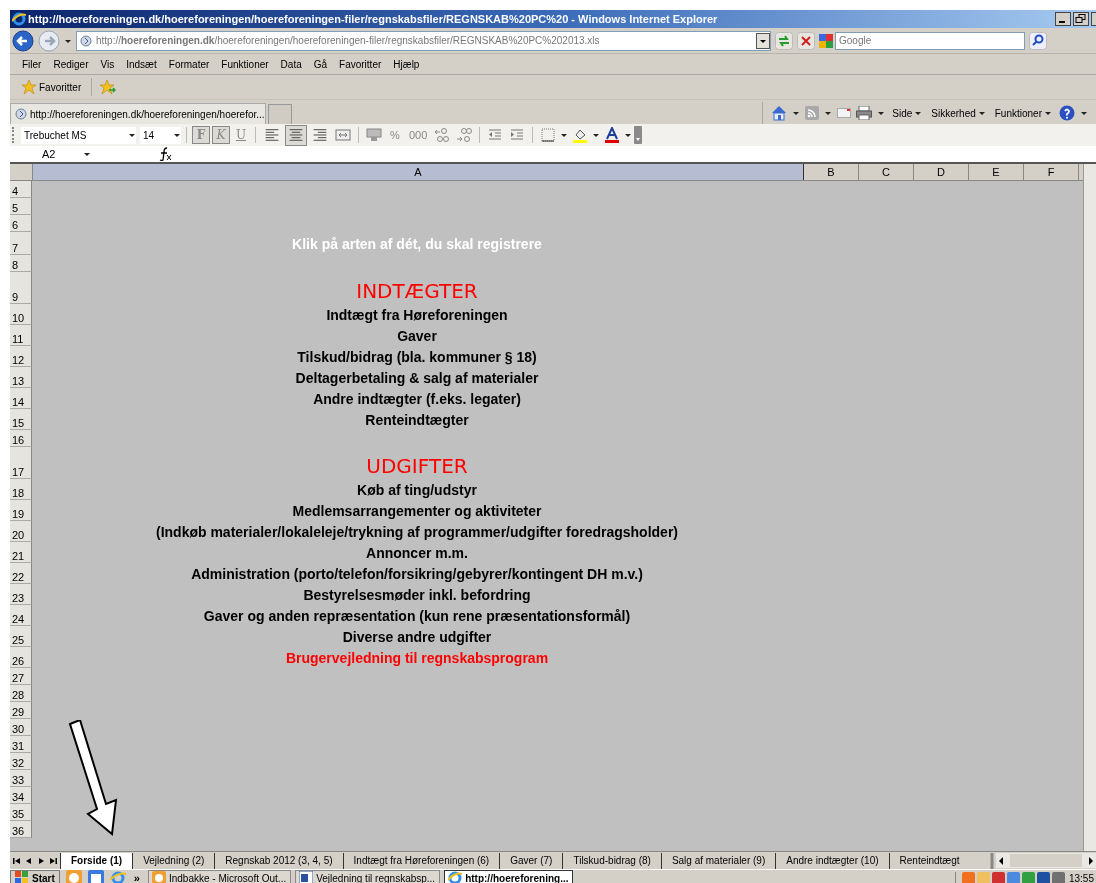 This screenshot has width=1096, height=883. I want to click on row-header: 18, so click(21, 489).